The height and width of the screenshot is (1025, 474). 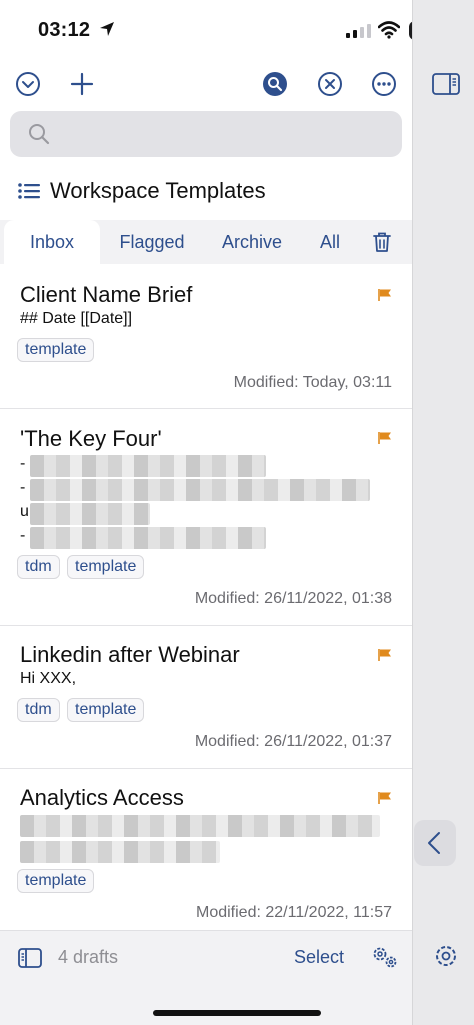 I want to click on sidebar-panel, so click(x=443, y=512).